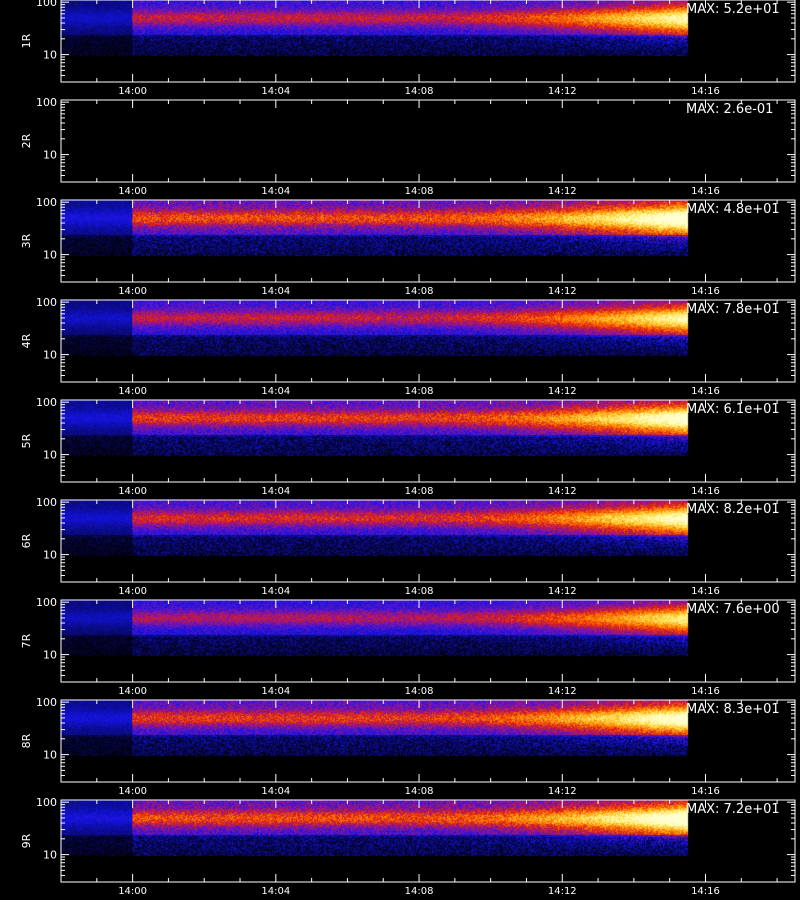 Image resolution: width=800 pixels, height=900 pixels. I want to click on panel-name: 2R, so click(26, 140).